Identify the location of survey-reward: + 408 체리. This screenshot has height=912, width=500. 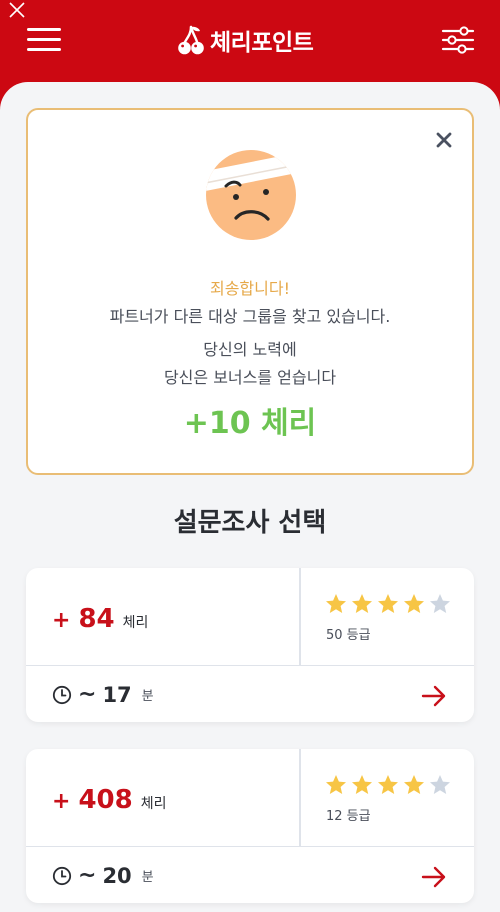
(109, 800).